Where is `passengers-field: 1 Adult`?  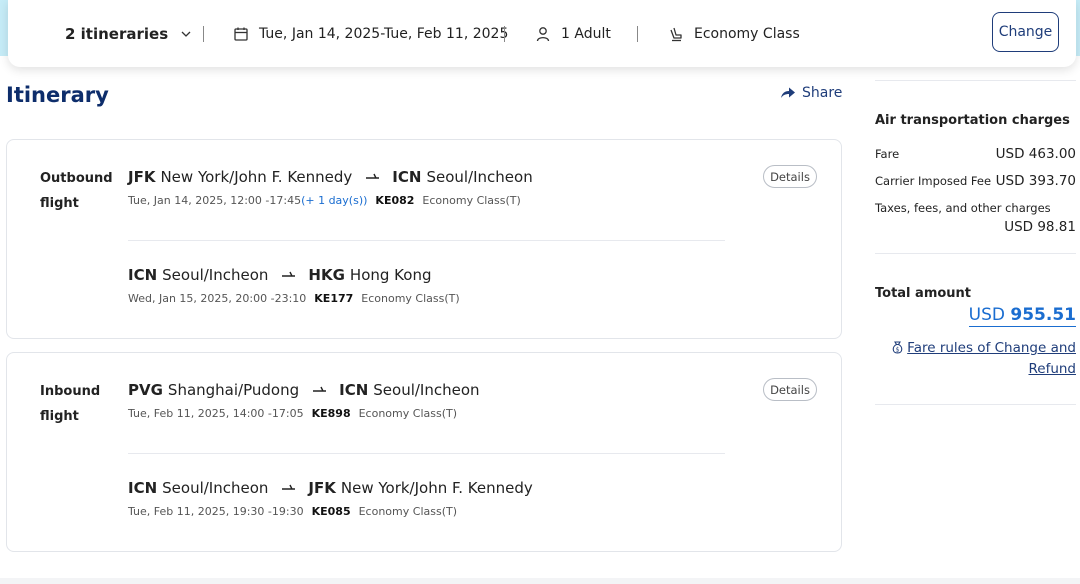 passengers-field: 1 Adult is located at coordinates (573, 33).